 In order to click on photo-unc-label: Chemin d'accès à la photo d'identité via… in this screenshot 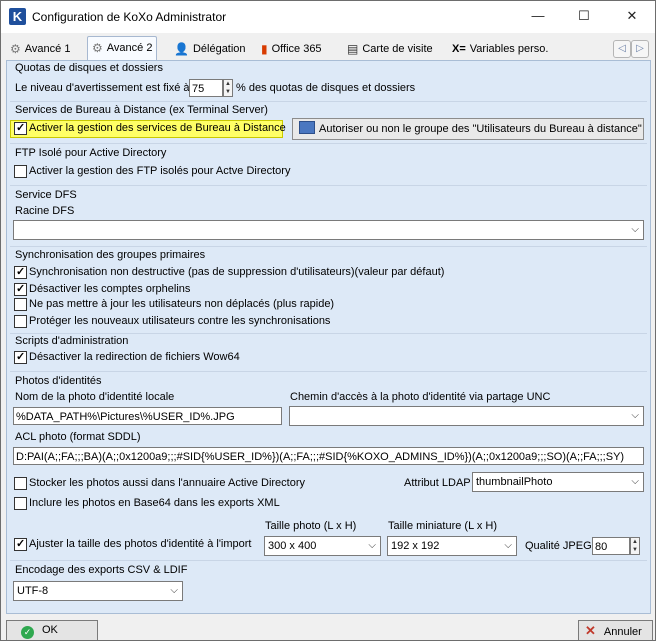, I will do `click(420, 397)`.